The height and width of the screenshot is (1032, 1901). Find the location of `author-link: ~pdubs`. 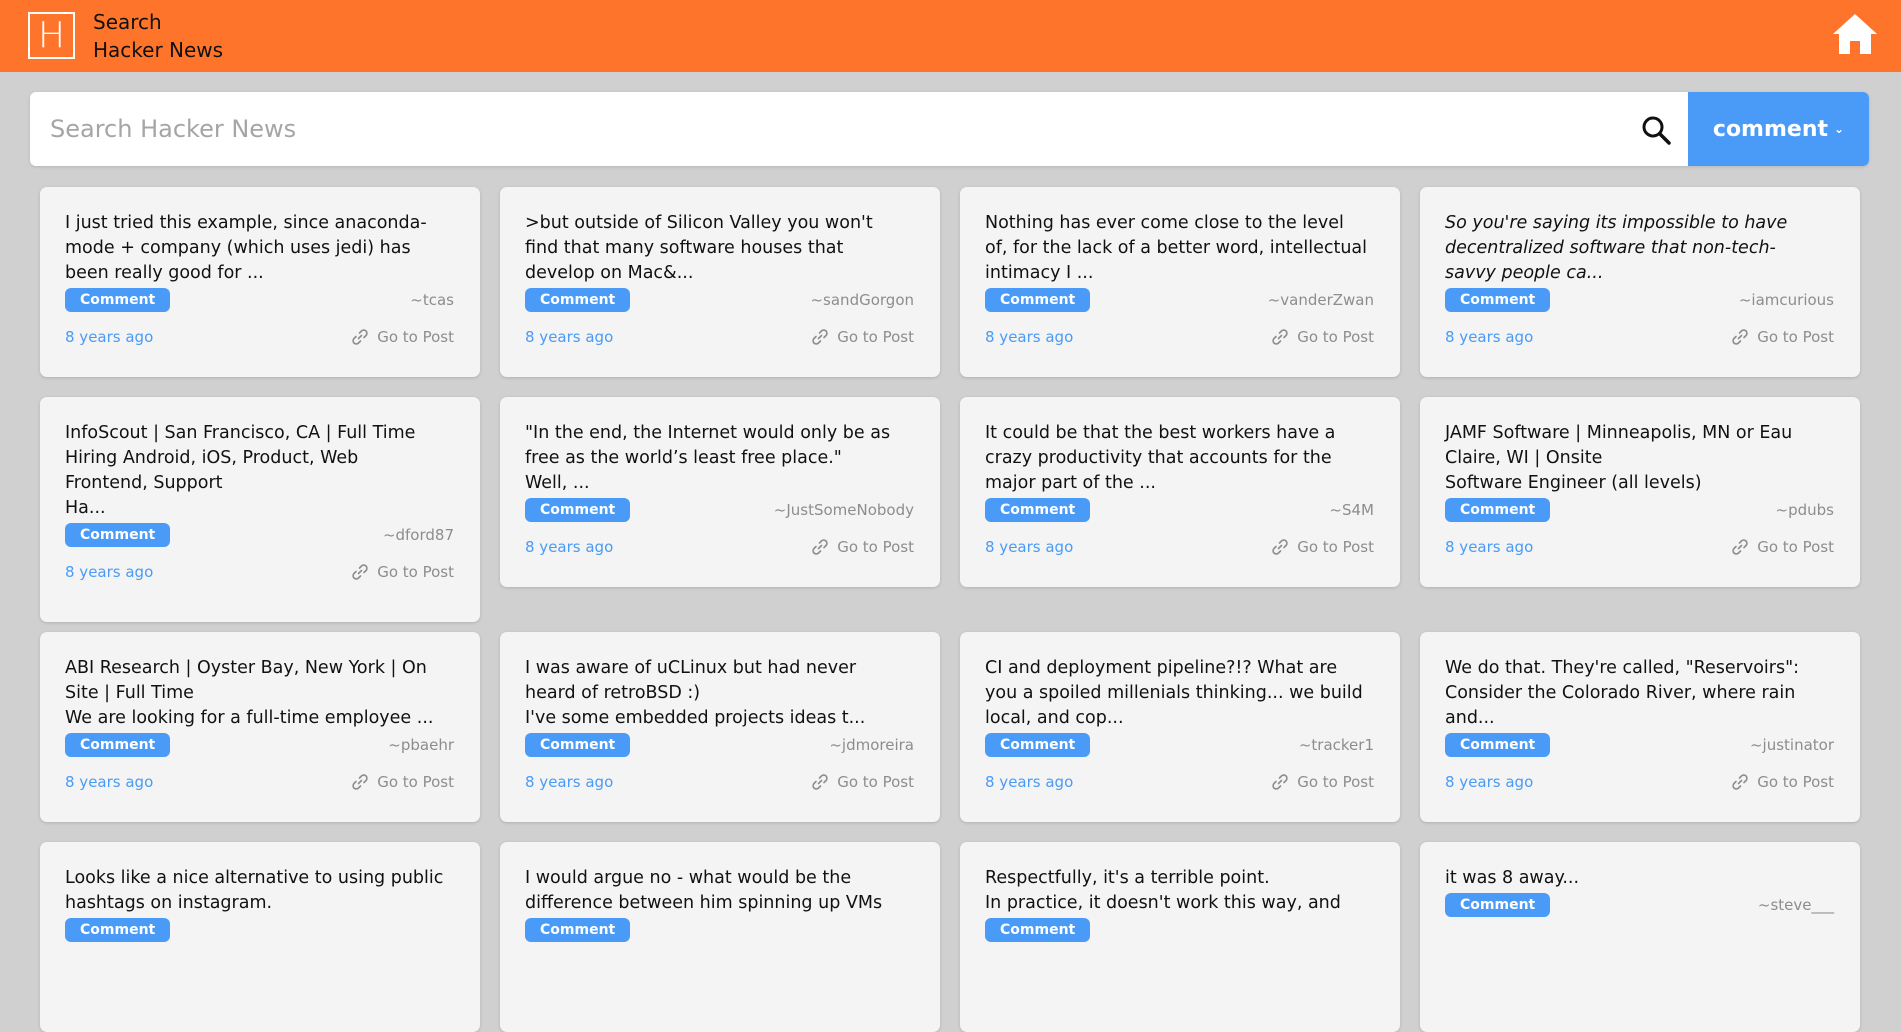

author-link: ~pdubs is located at coordinates (1805, 510).